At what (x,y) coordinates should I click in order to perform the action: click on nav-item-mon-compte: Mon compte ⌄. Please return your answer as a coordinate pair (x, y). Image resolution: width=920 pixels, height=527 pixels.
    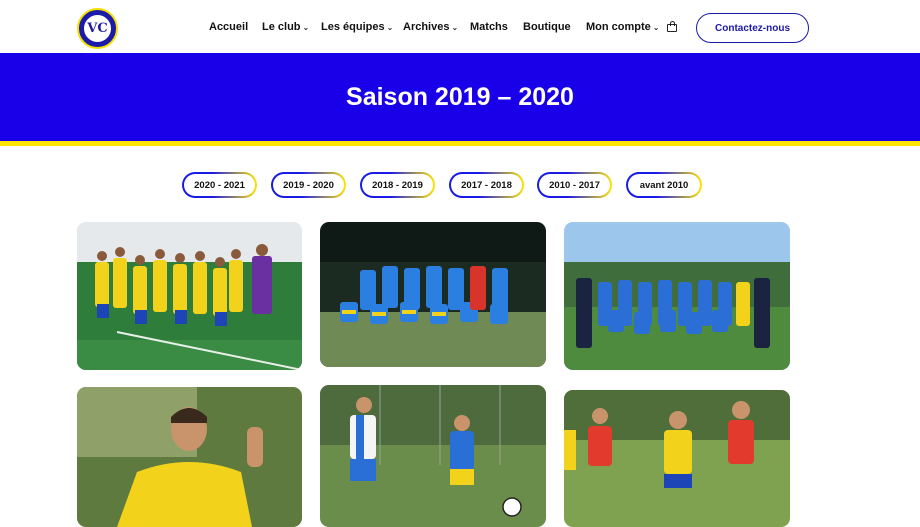
    Looking at the image, I should click on (622, 27).